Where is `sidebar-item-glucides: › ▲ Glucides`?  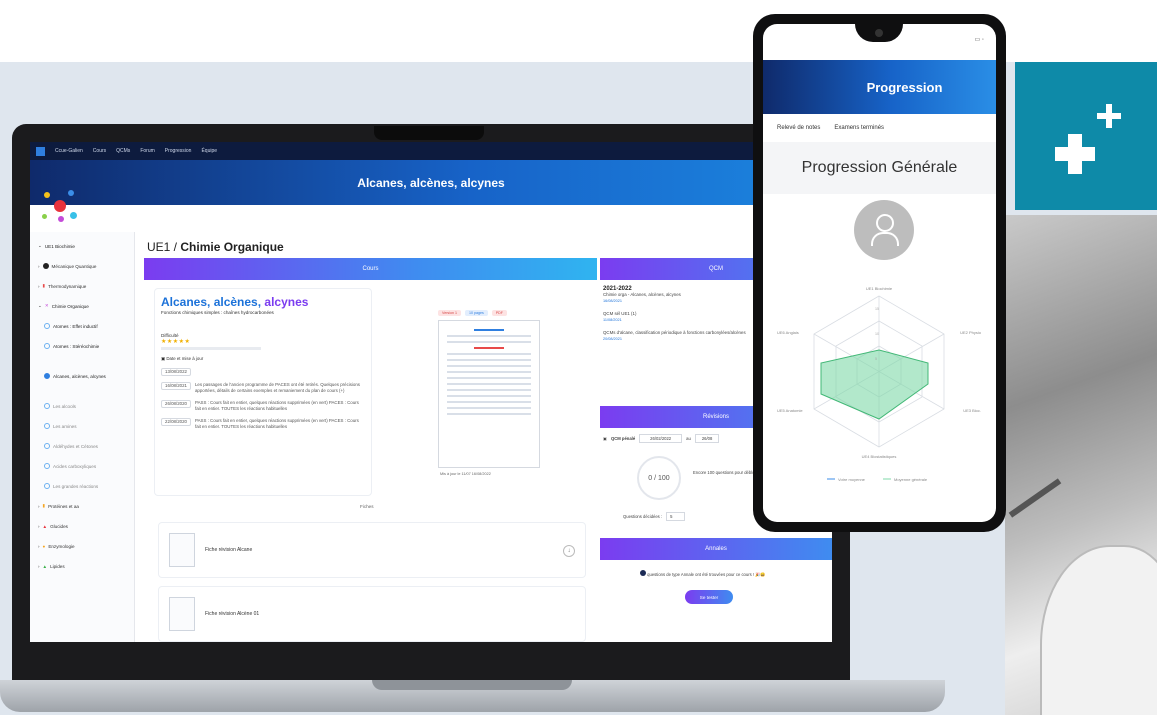
sidebar-item-glucides: › ▲ Glucides is located at coordinates (82, 526).